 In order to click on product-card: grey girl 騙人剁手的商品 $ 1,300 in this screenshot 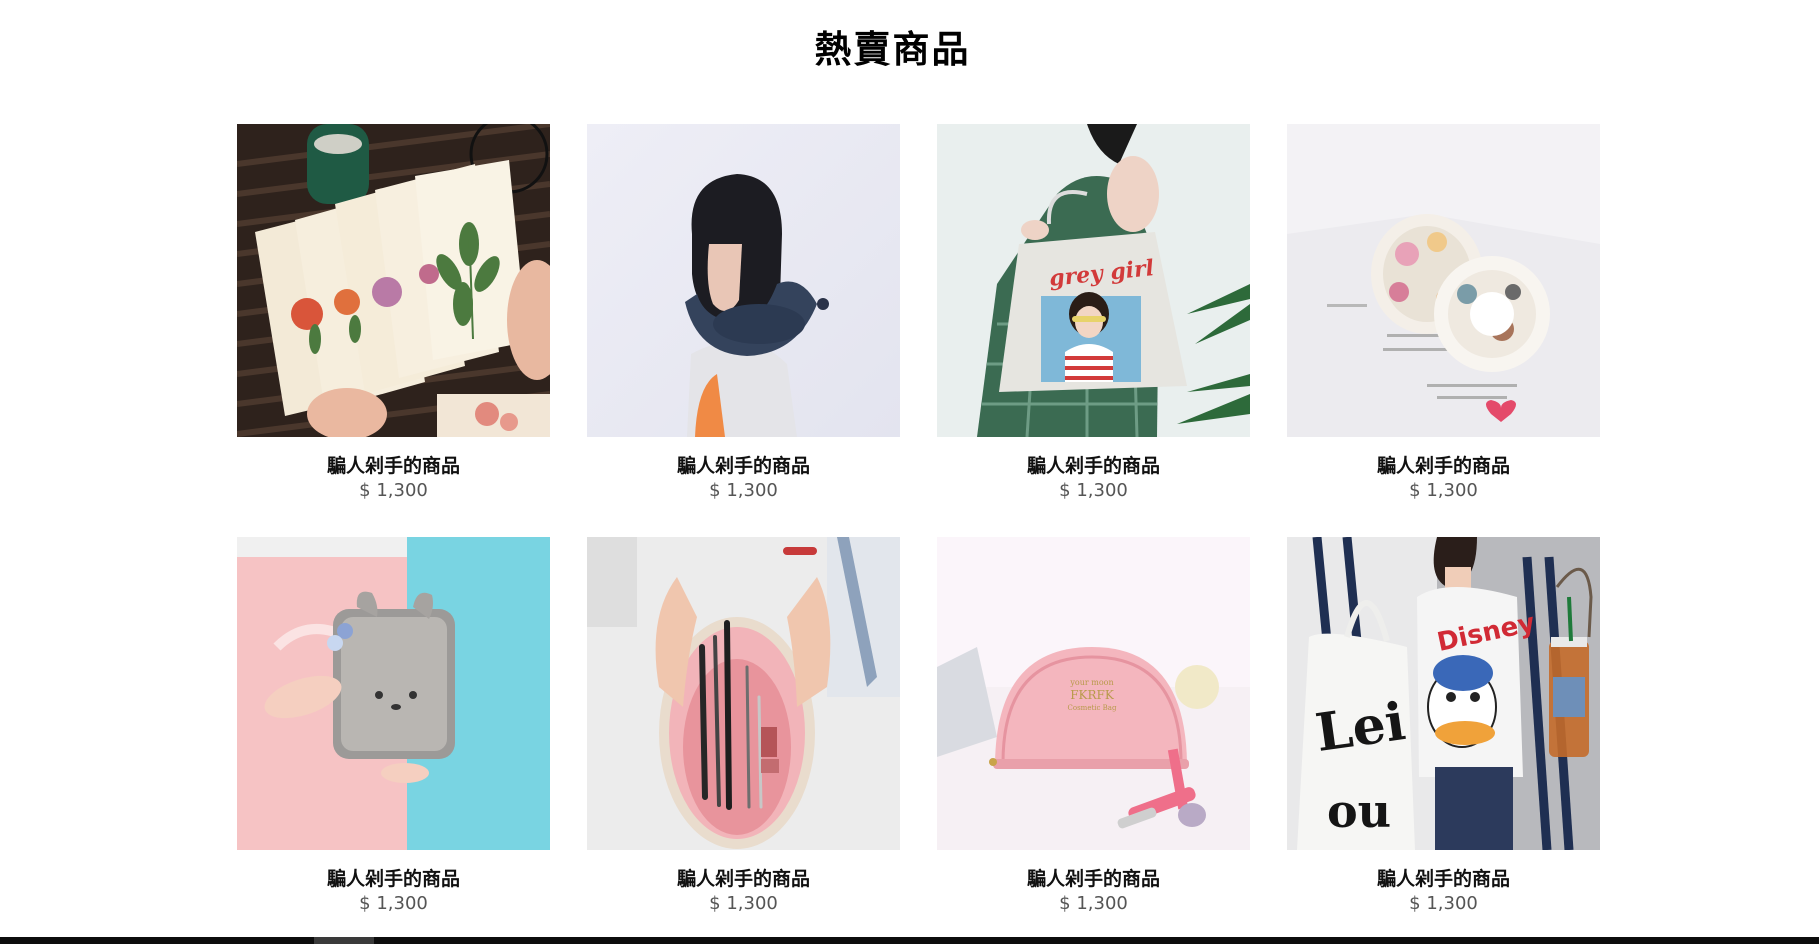, I will do `click(1093, 313)`.